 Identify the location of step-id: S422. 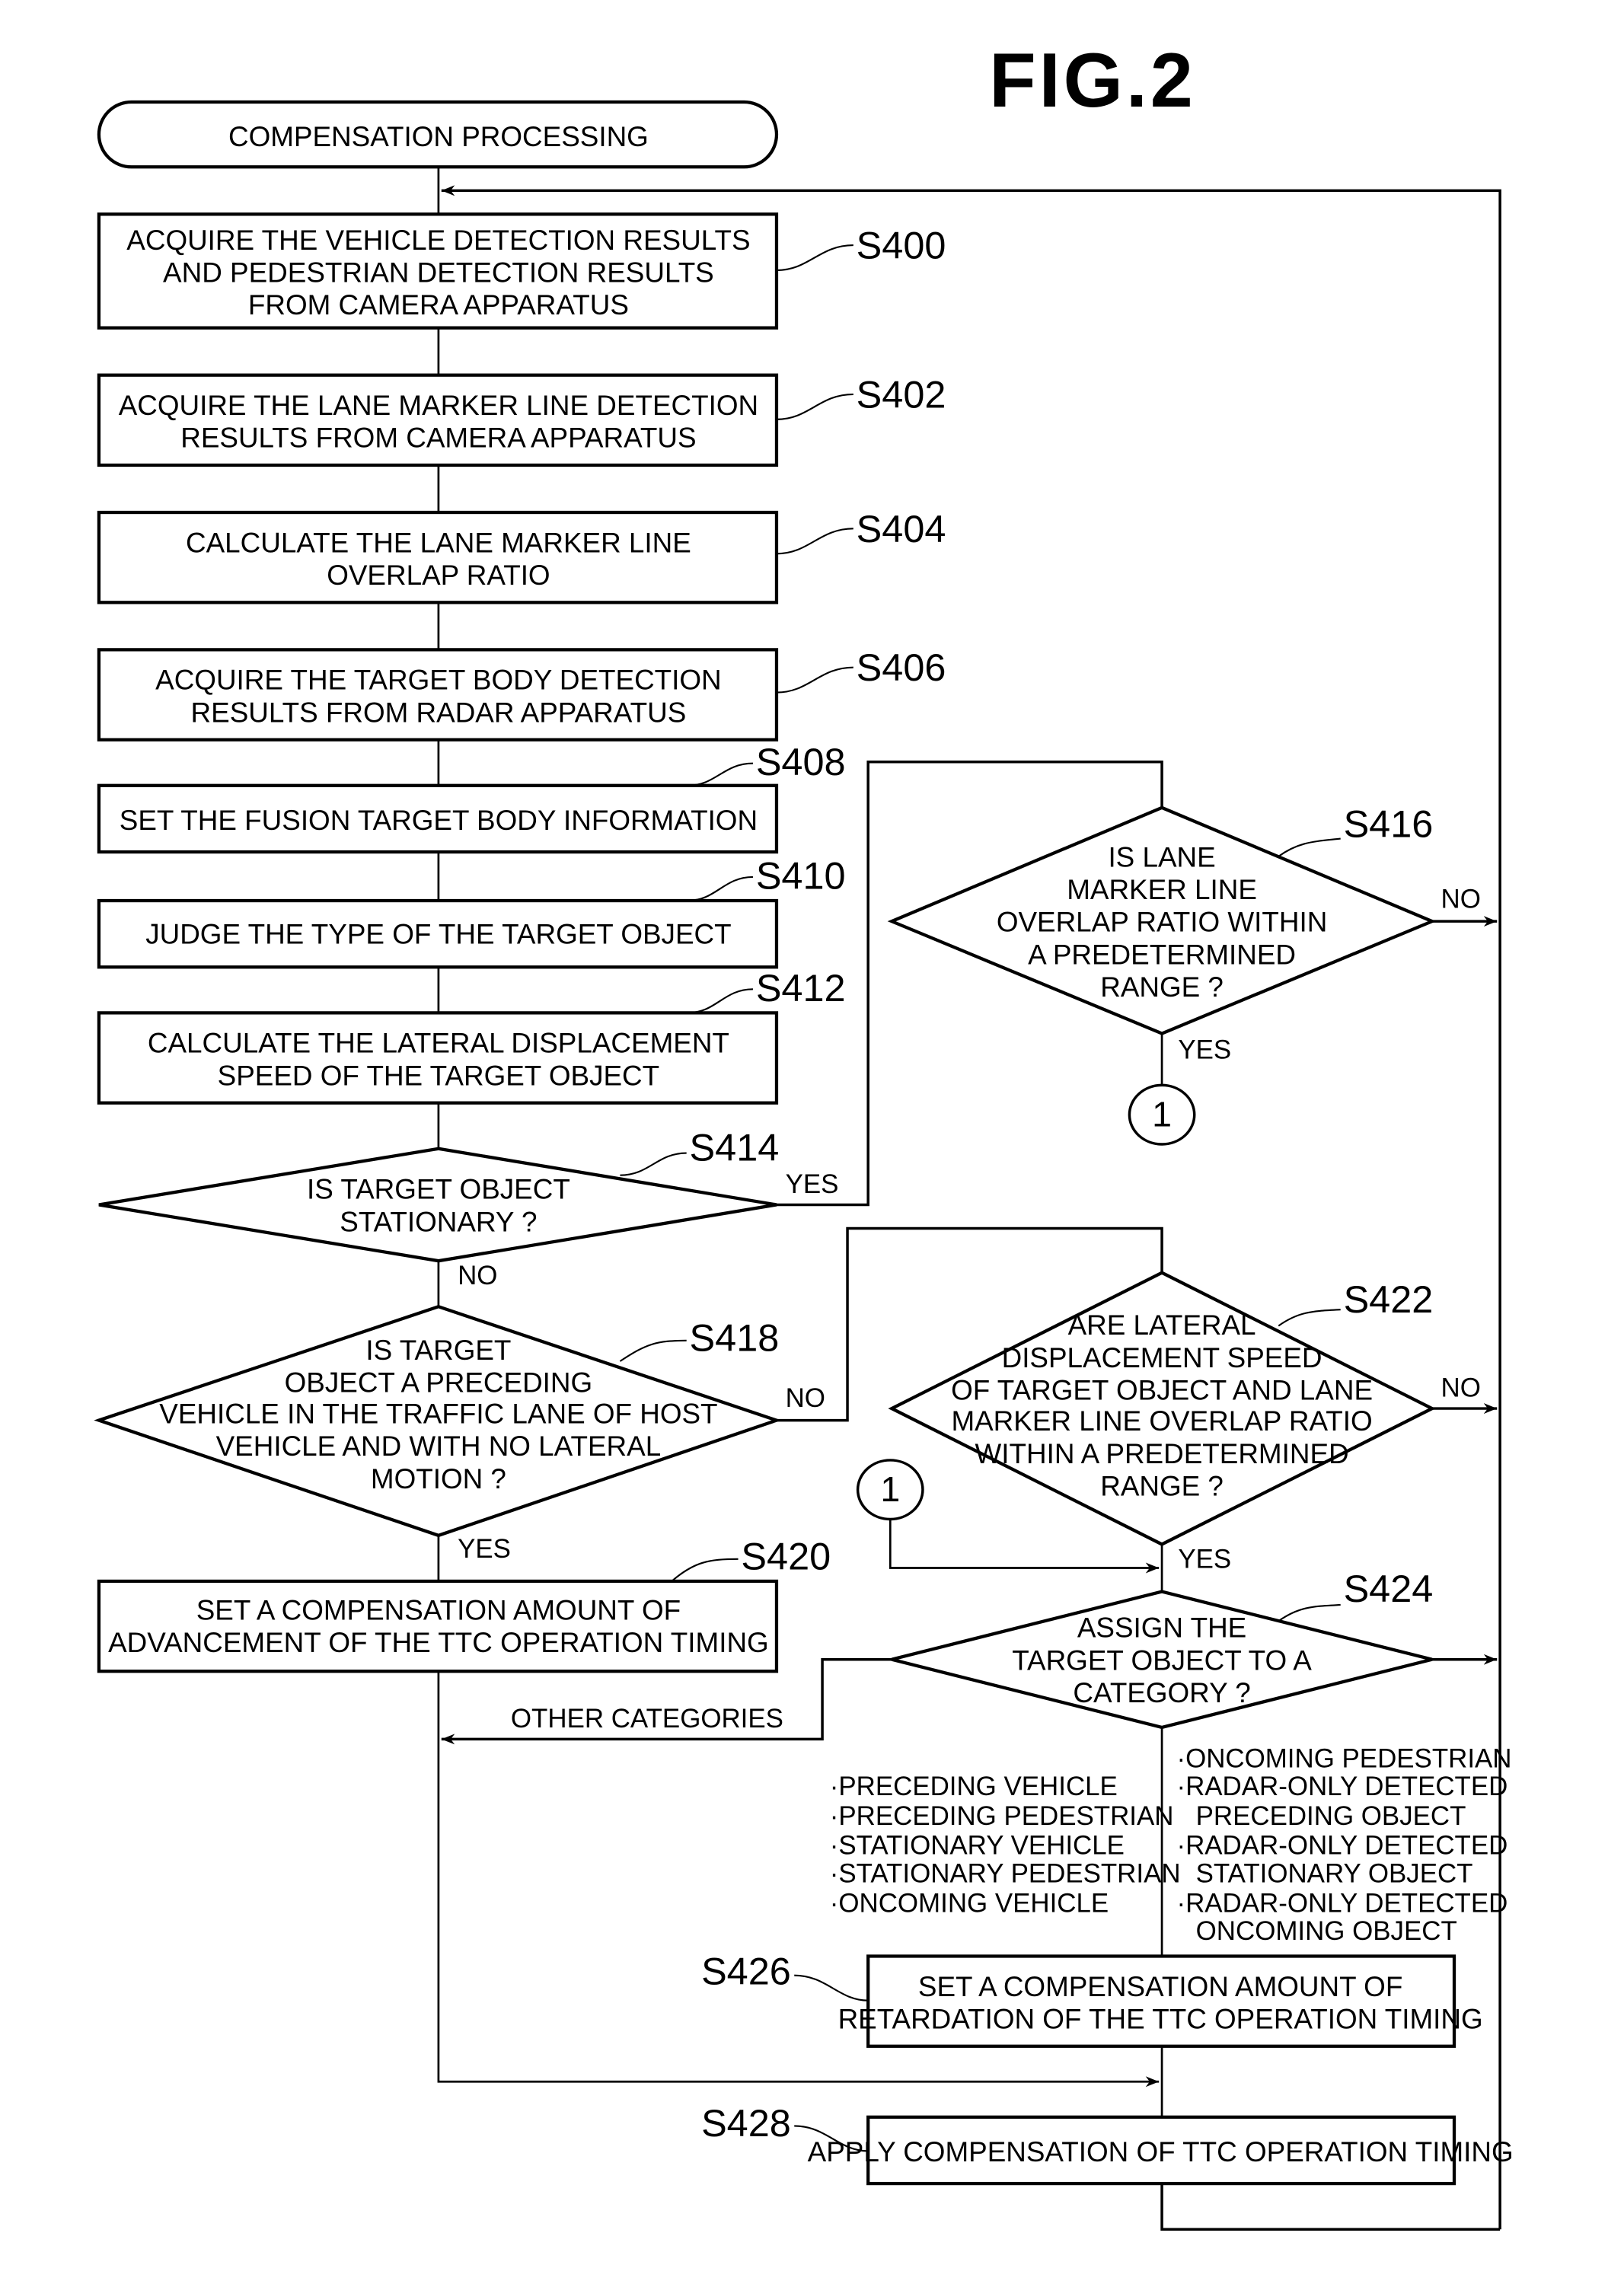
(1389, 1299).